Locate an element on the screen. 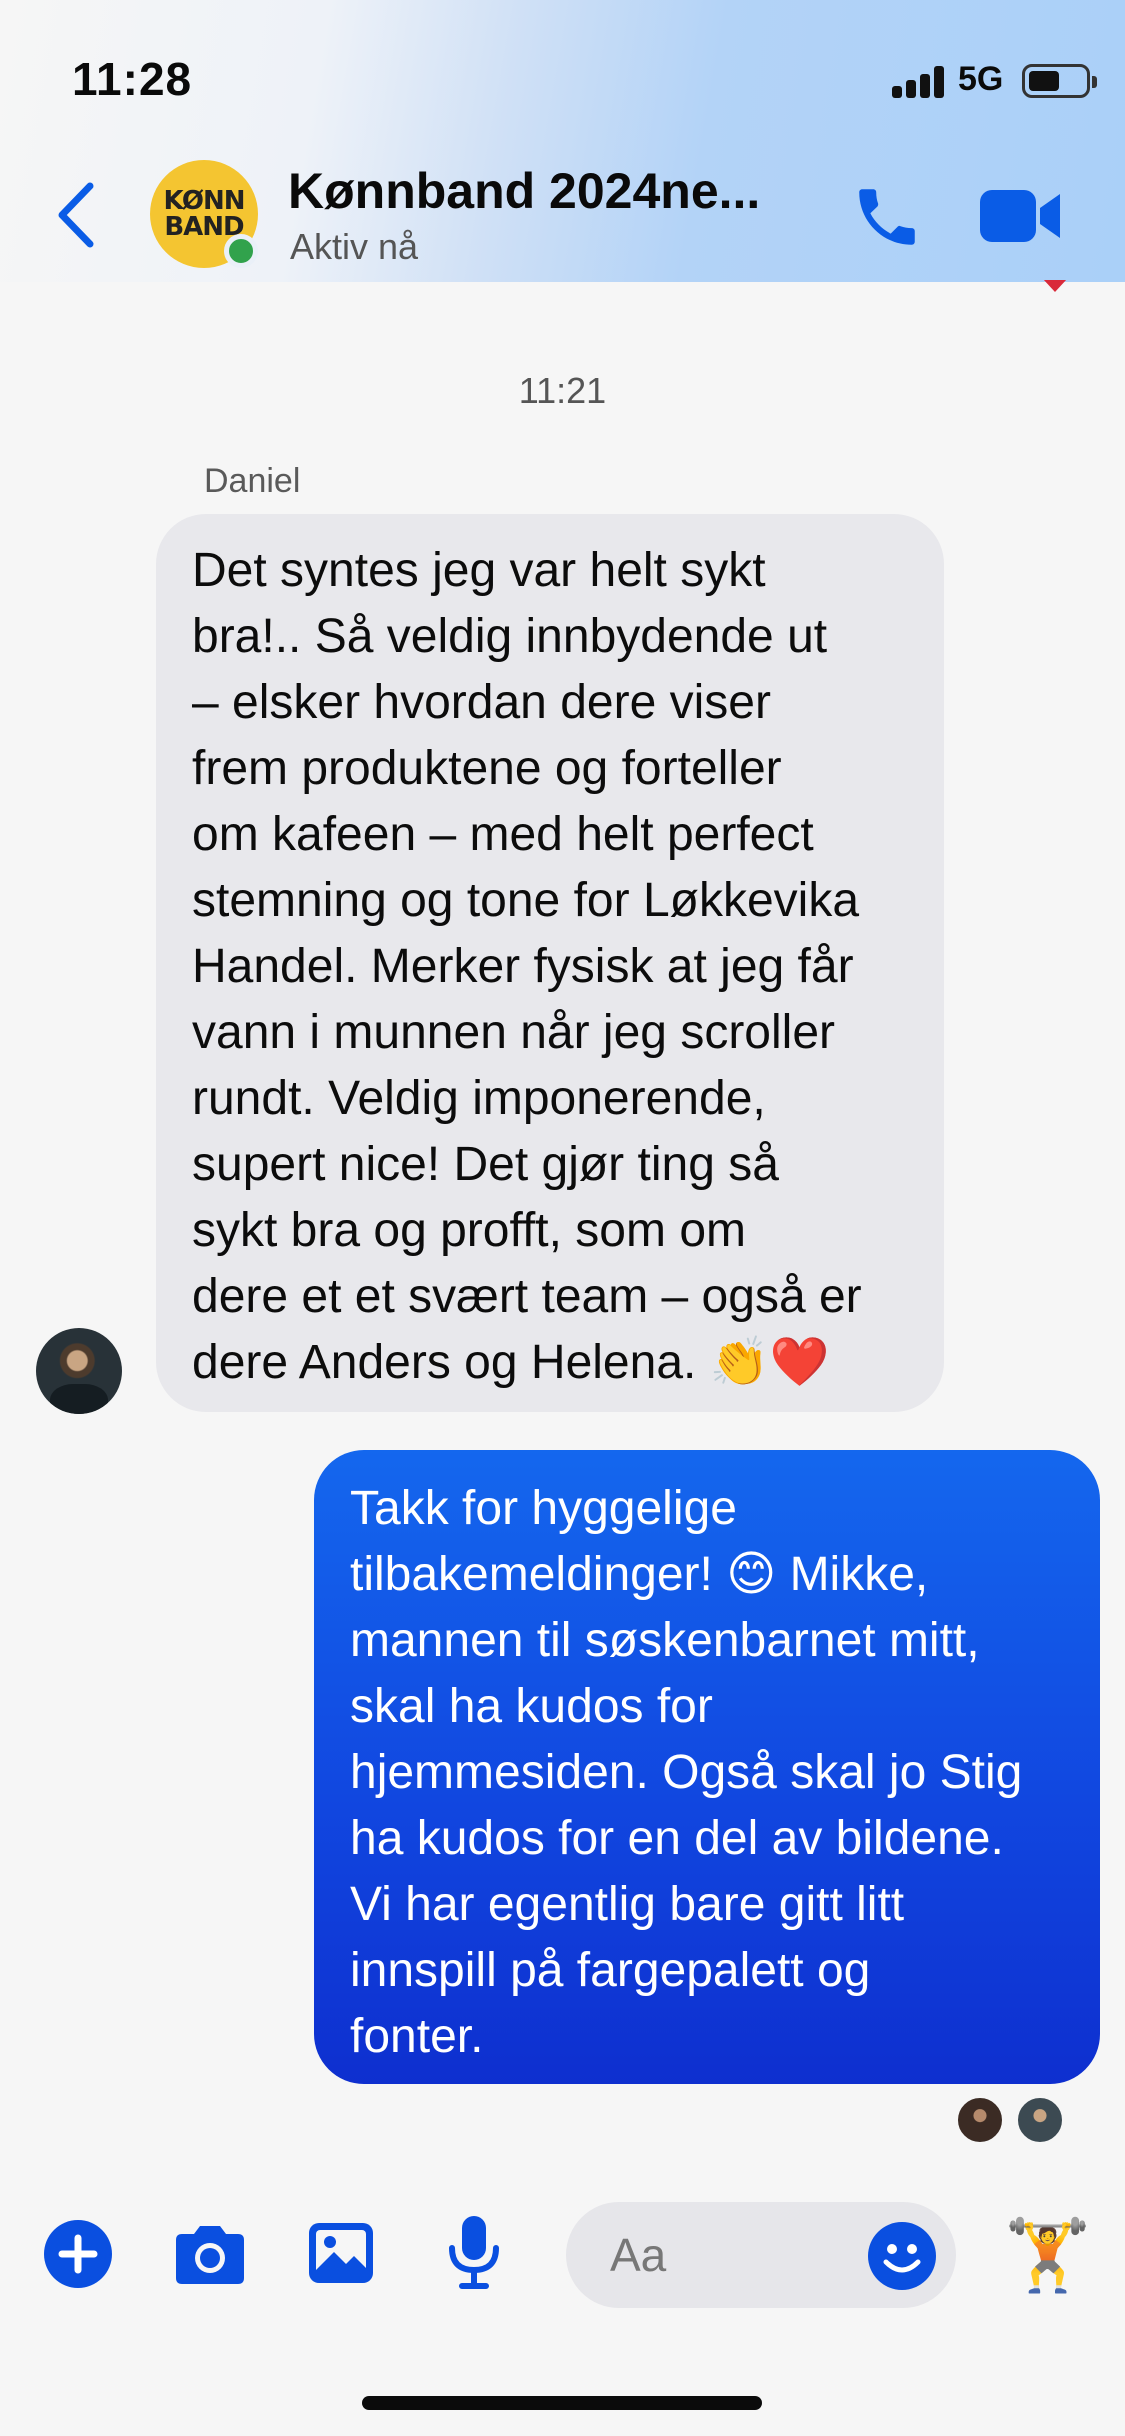 The width and height of the screenshot is (1125, 2436). sender-avatar is located at coordinates (79, 1371).